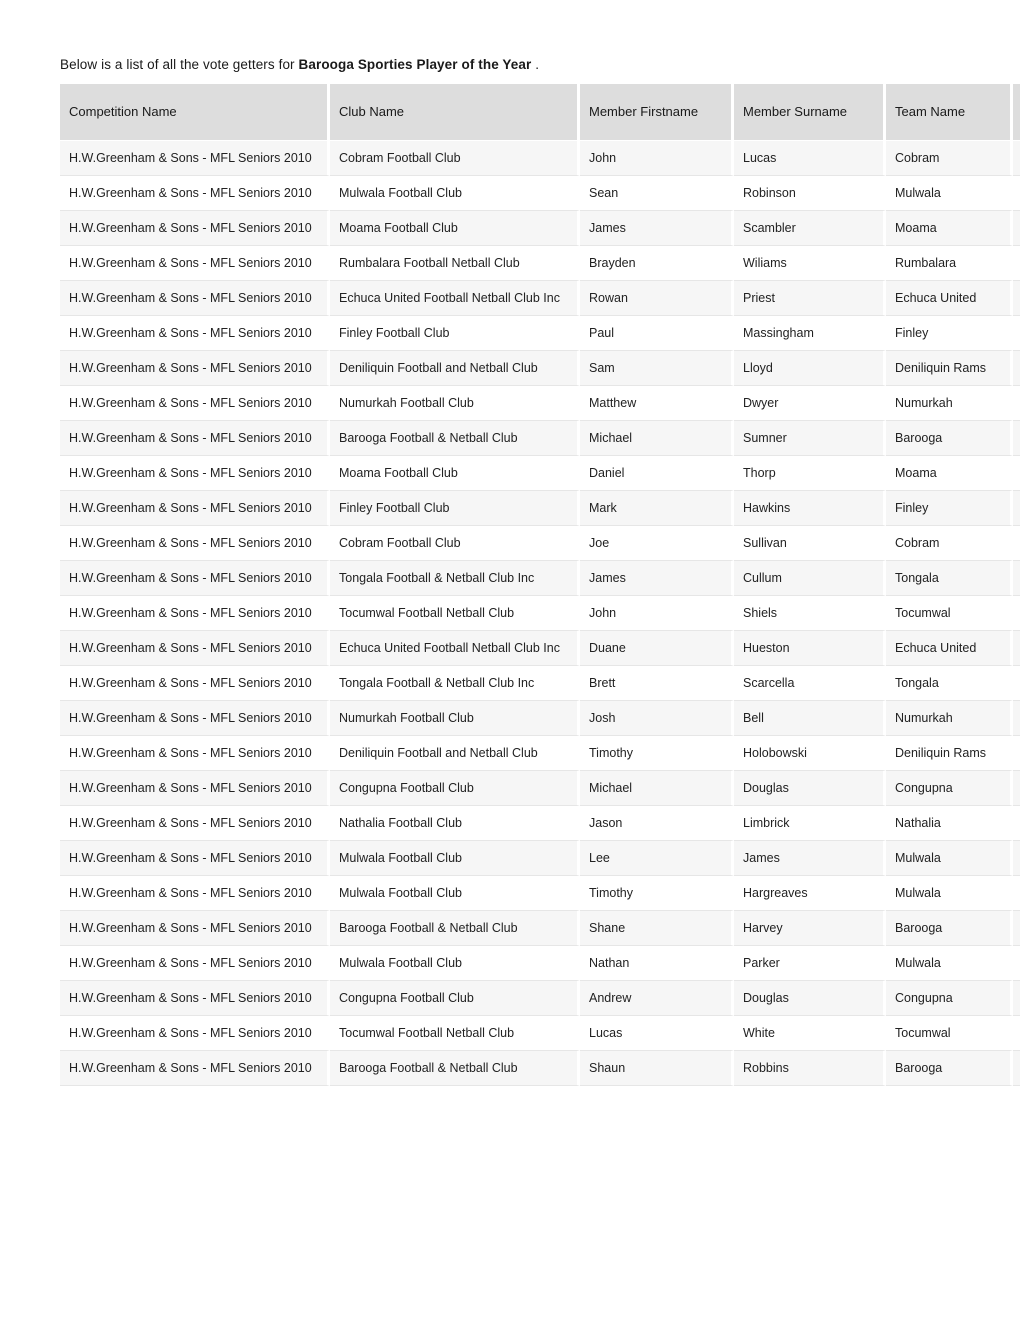 This screenshot has width=1020, height=1320. Describe the element at coordinates (810, 158) in the screenshot. I see `cell-surname: Lucas` at that location.